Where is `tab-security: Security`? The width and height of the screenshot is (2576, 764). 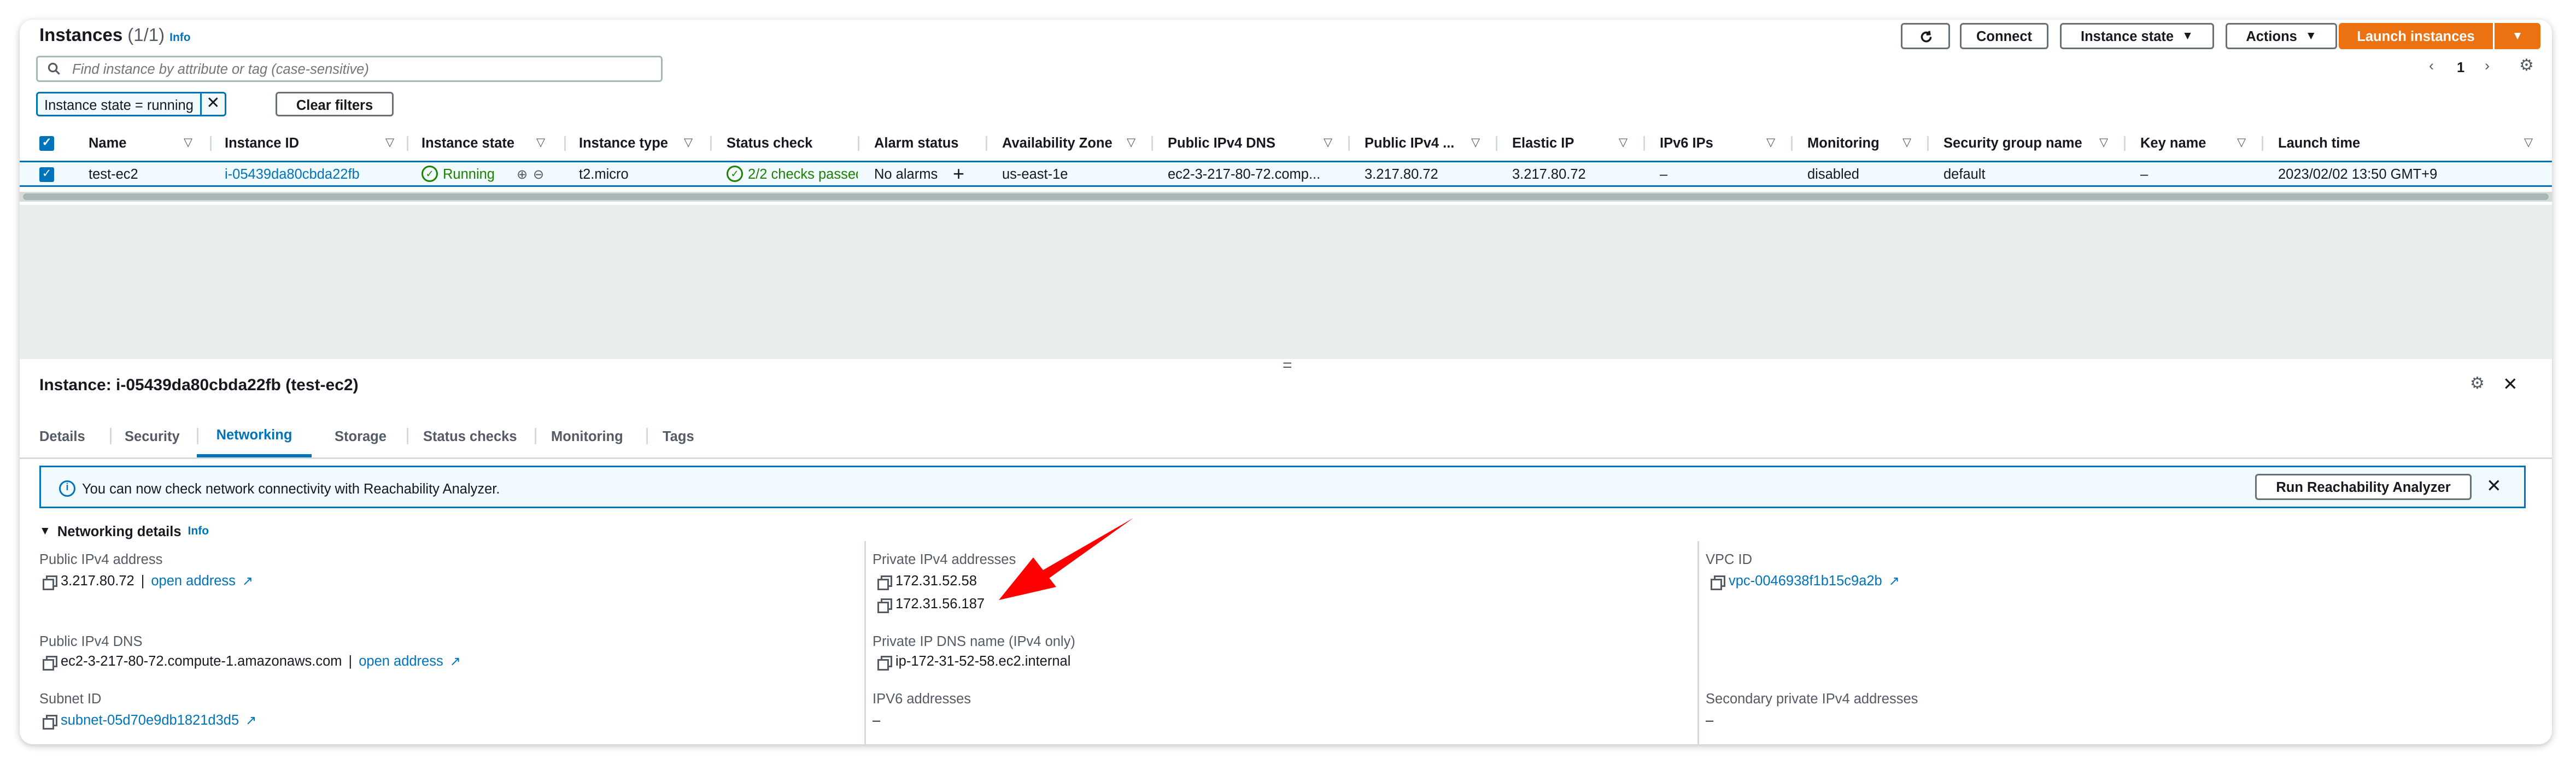
tab-security: Security is located at coordinates (153, 436).